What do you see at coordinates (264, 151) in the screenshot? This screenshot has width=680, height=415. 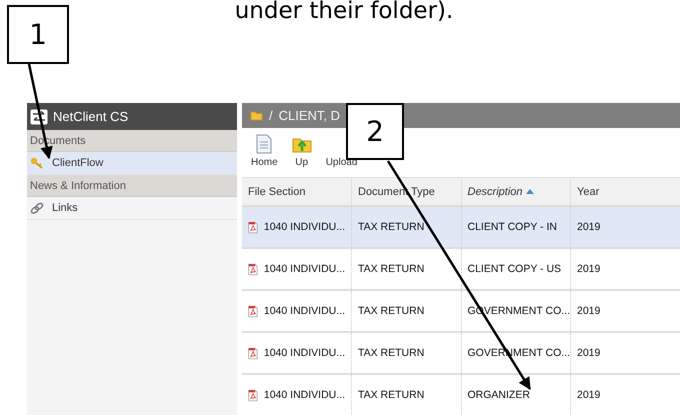 I see `toolbar-button: Home` at bounding box center [264, 151].